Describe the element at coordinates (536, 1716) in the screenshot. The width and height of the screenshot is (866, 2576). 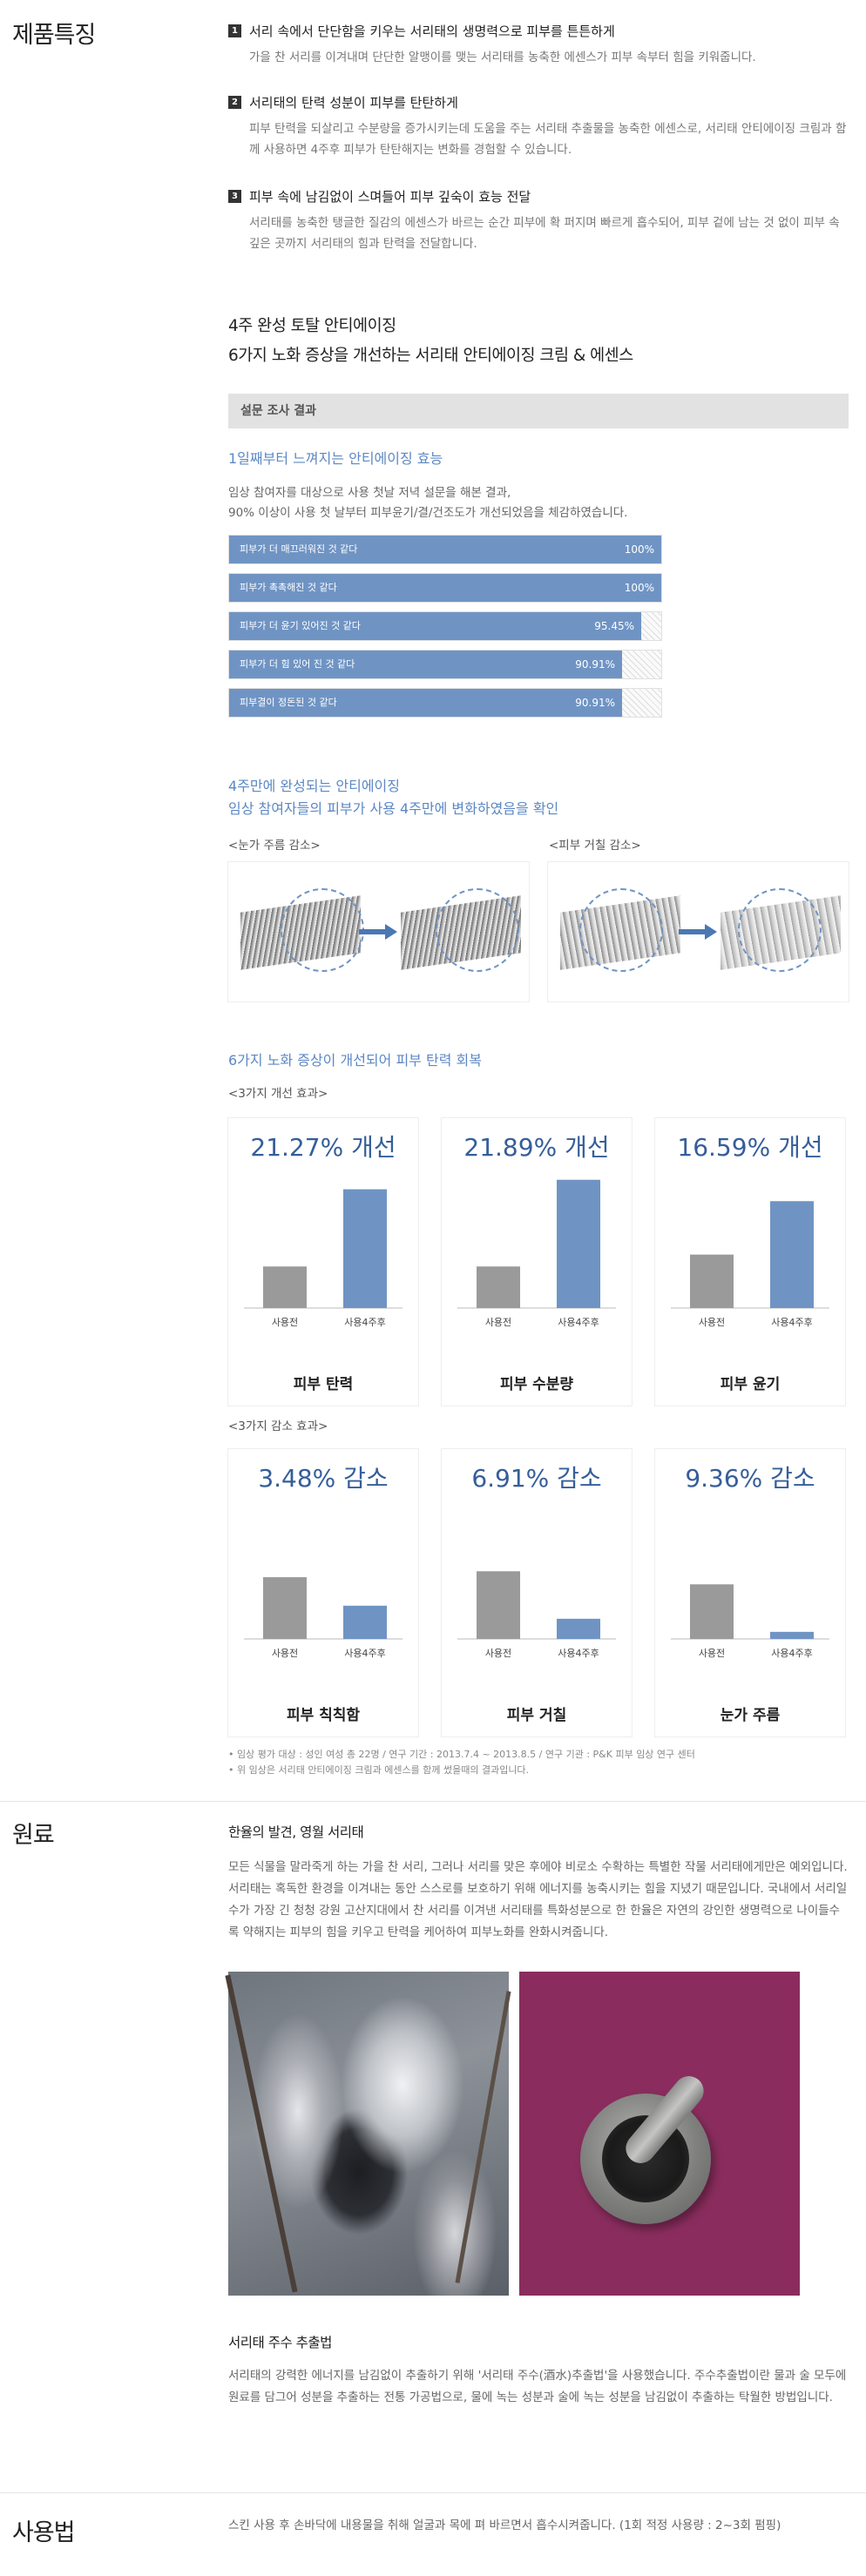
I see `chart-category-name: 피부 거칠` at that location.